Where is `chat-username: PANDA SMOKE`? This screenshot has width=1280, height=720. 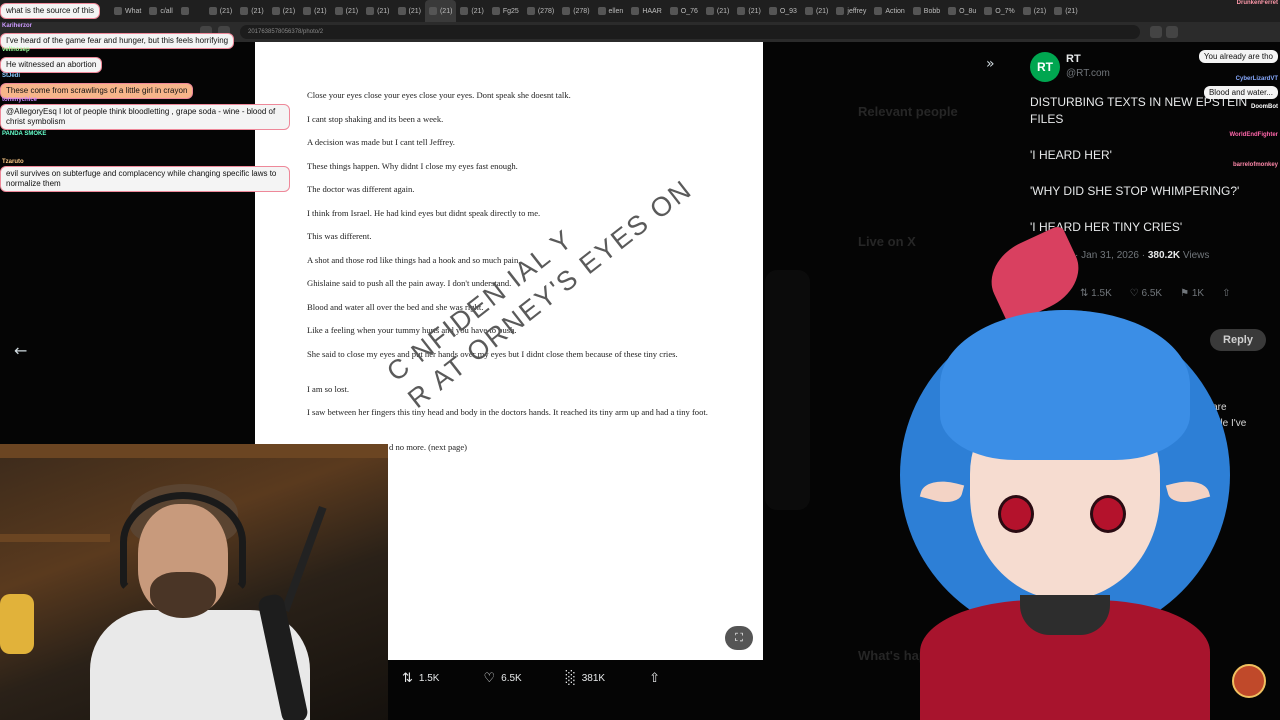 chat-username: PANDA SMOKE is located at coordinates (24, 134).